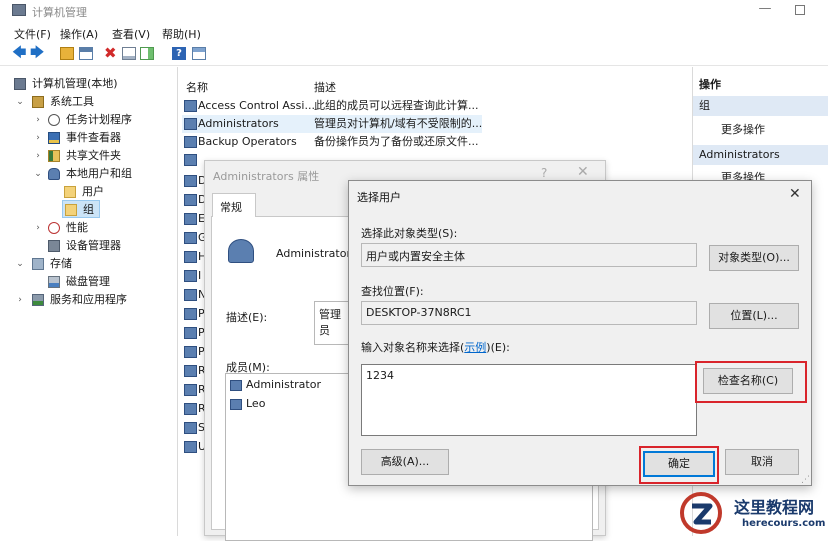 This screenshot has height=541, width=828. I want to click on group-name-text: Administrators, so click(316, 253).